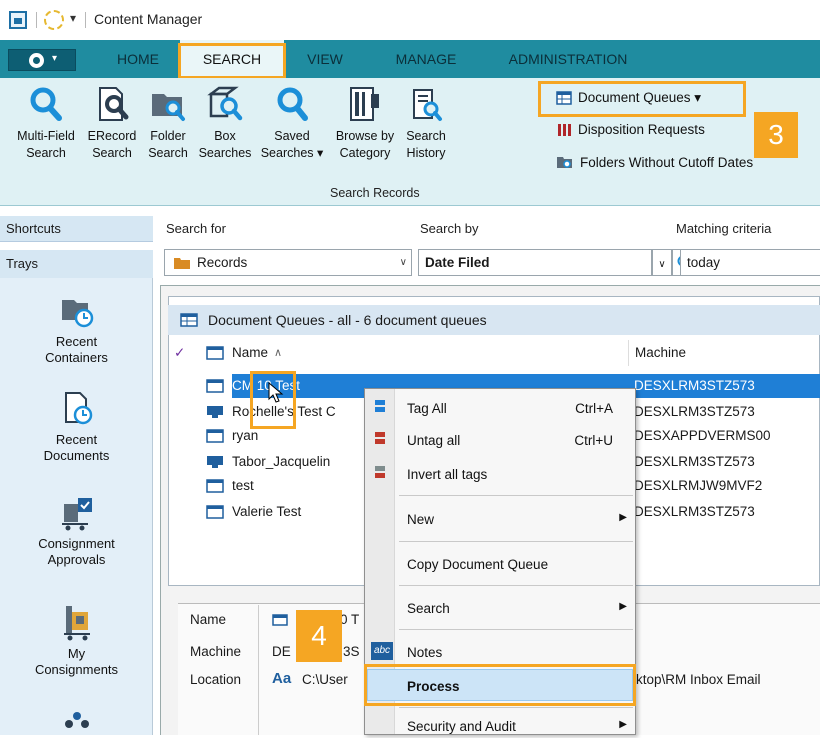 The width and height of the screenshot is (820, 738). Describe the element at coordinates (380, 438) in the screenshot. I see `untag-icon` at that location.